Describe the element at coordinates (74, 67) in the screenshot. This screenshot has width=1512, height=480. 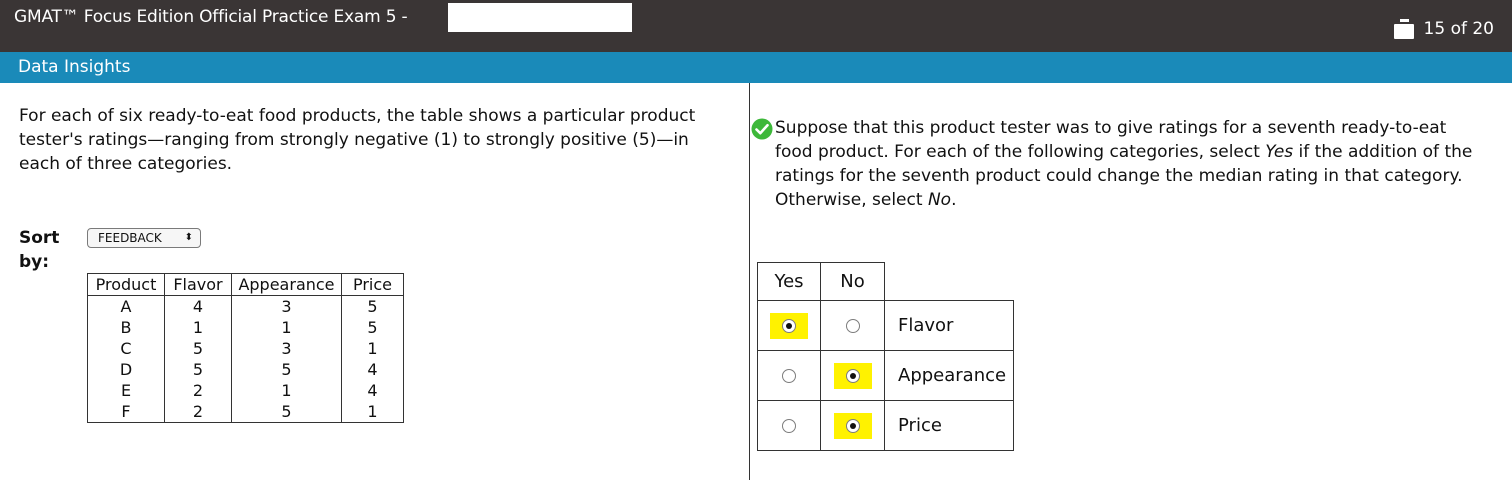
I see `section-title: Data Insights` at that location.